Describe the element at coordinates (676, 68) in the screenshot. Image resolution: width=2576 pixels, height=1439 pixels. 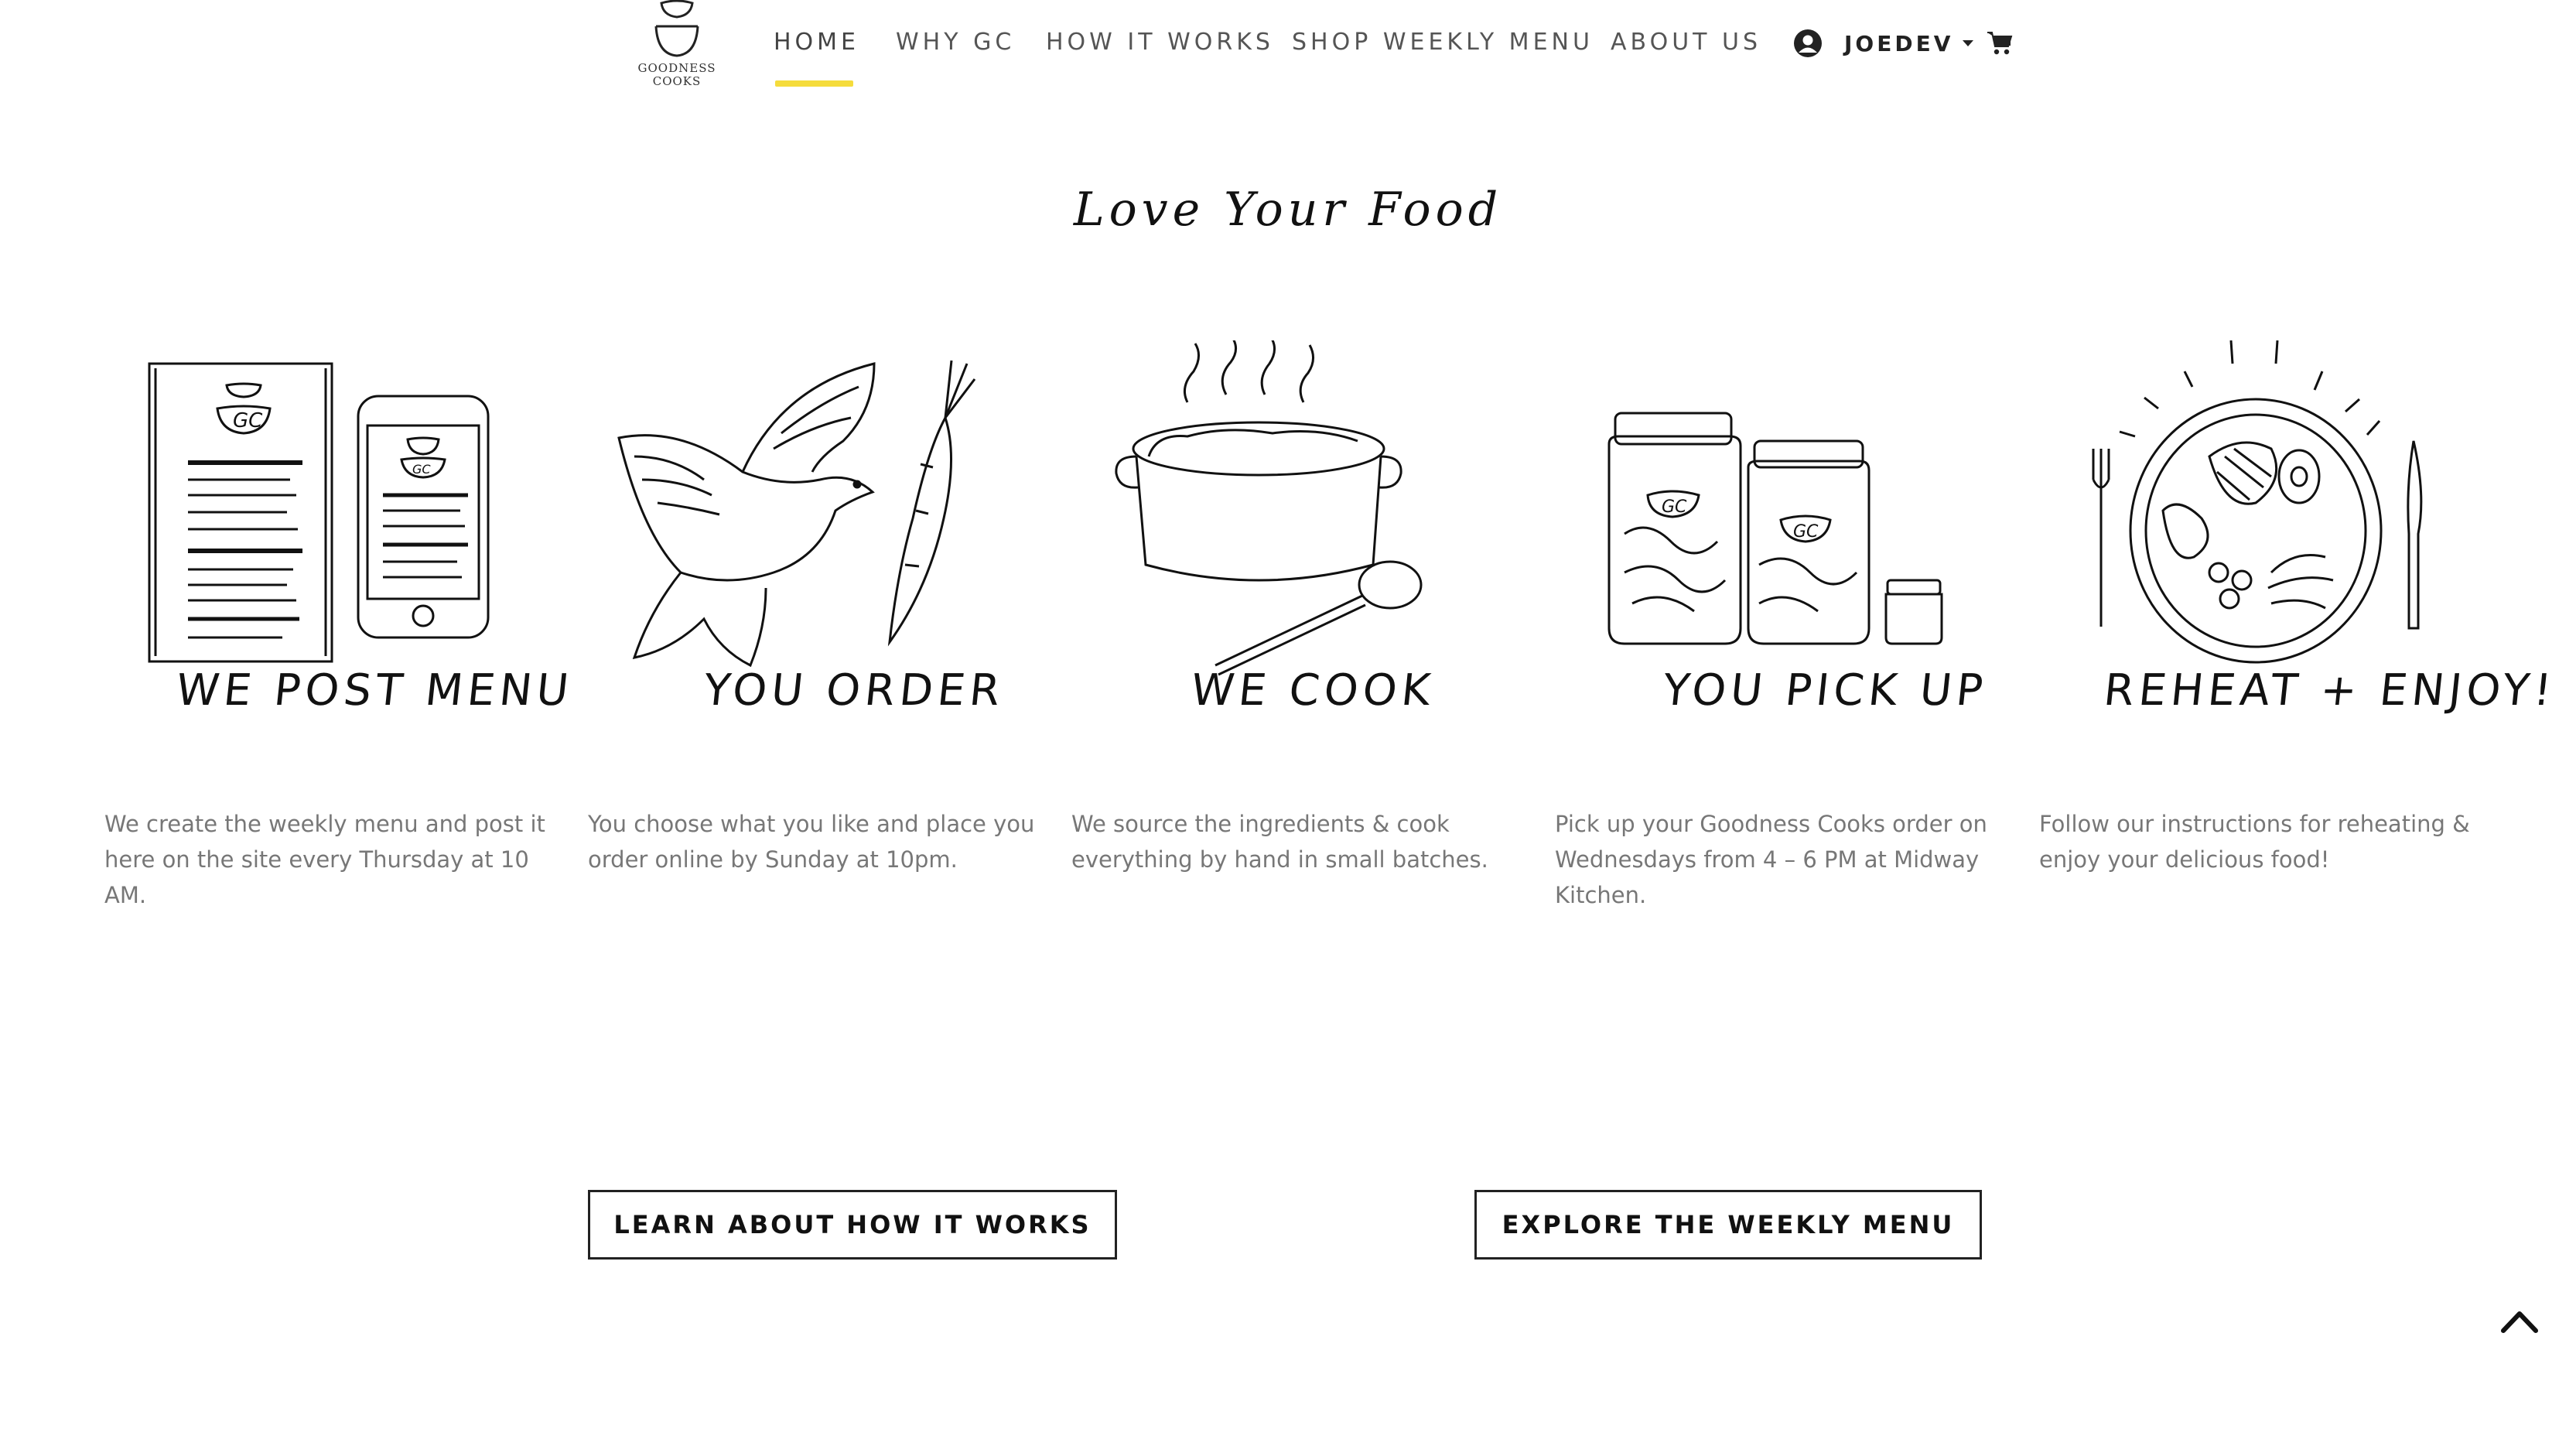
I see `brand-name-line1: GOODNESS` at that location.